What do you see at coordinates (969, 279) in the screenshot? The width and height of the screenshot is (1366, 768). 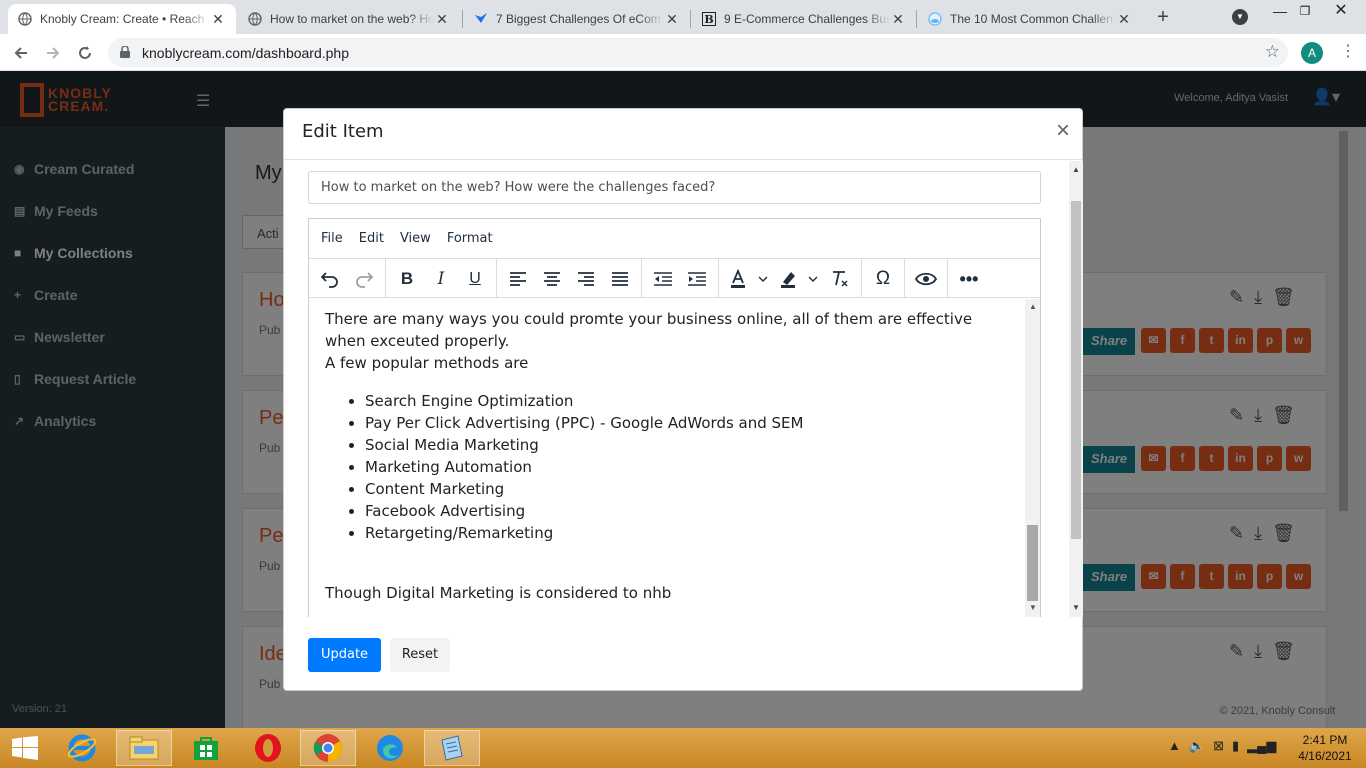 I see `more-options-icon: •••` at bounding box center [969, 279].